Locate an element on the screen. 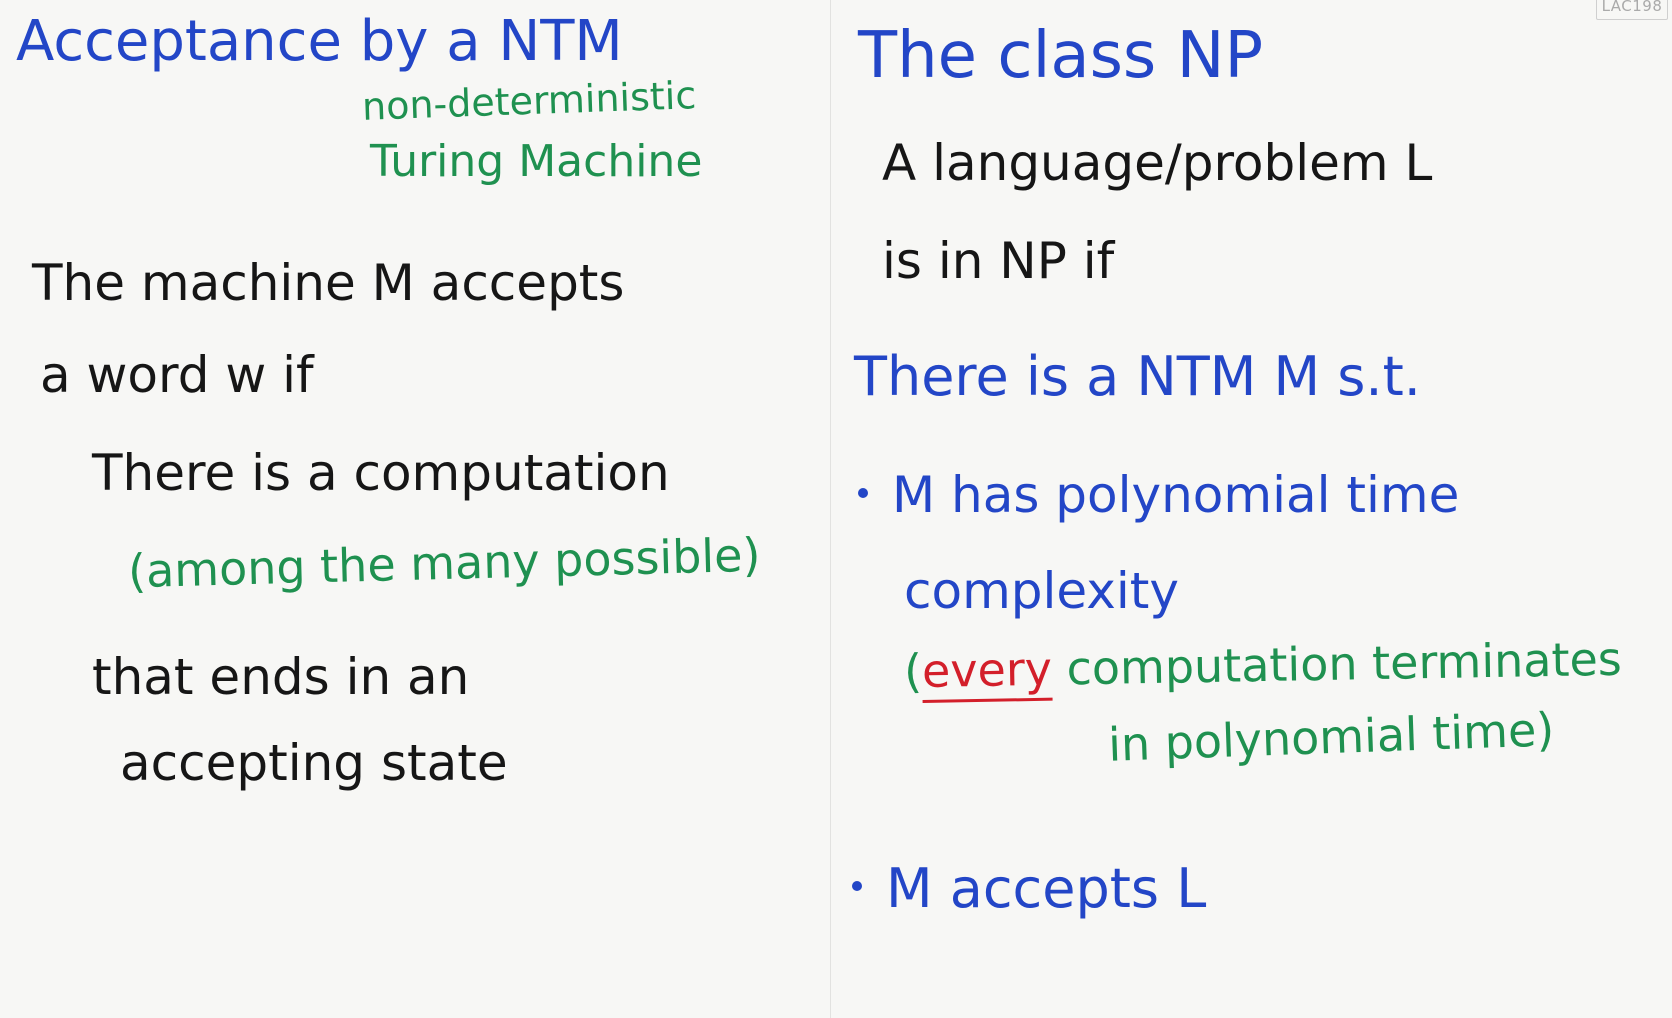 The height and width of the screenshot is (1018, 1672). left-title: Acceptance by a NTM is located at coordinates (319, 41).